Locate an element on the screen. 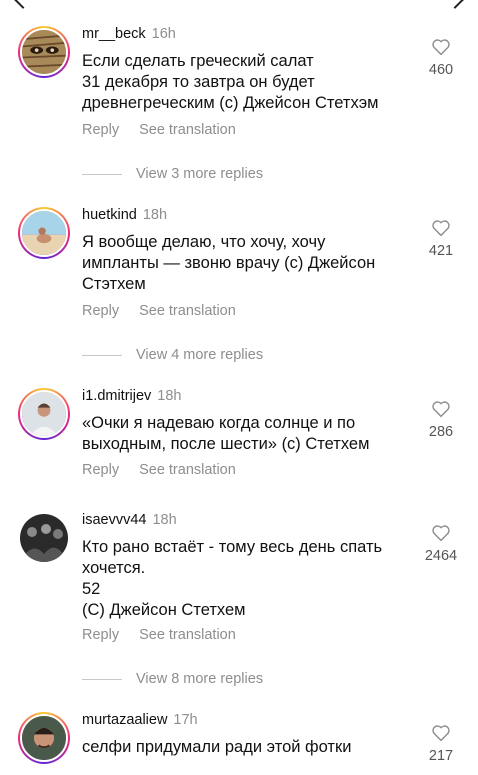  comment-username: huetkind is located at coordinates (109, 215).